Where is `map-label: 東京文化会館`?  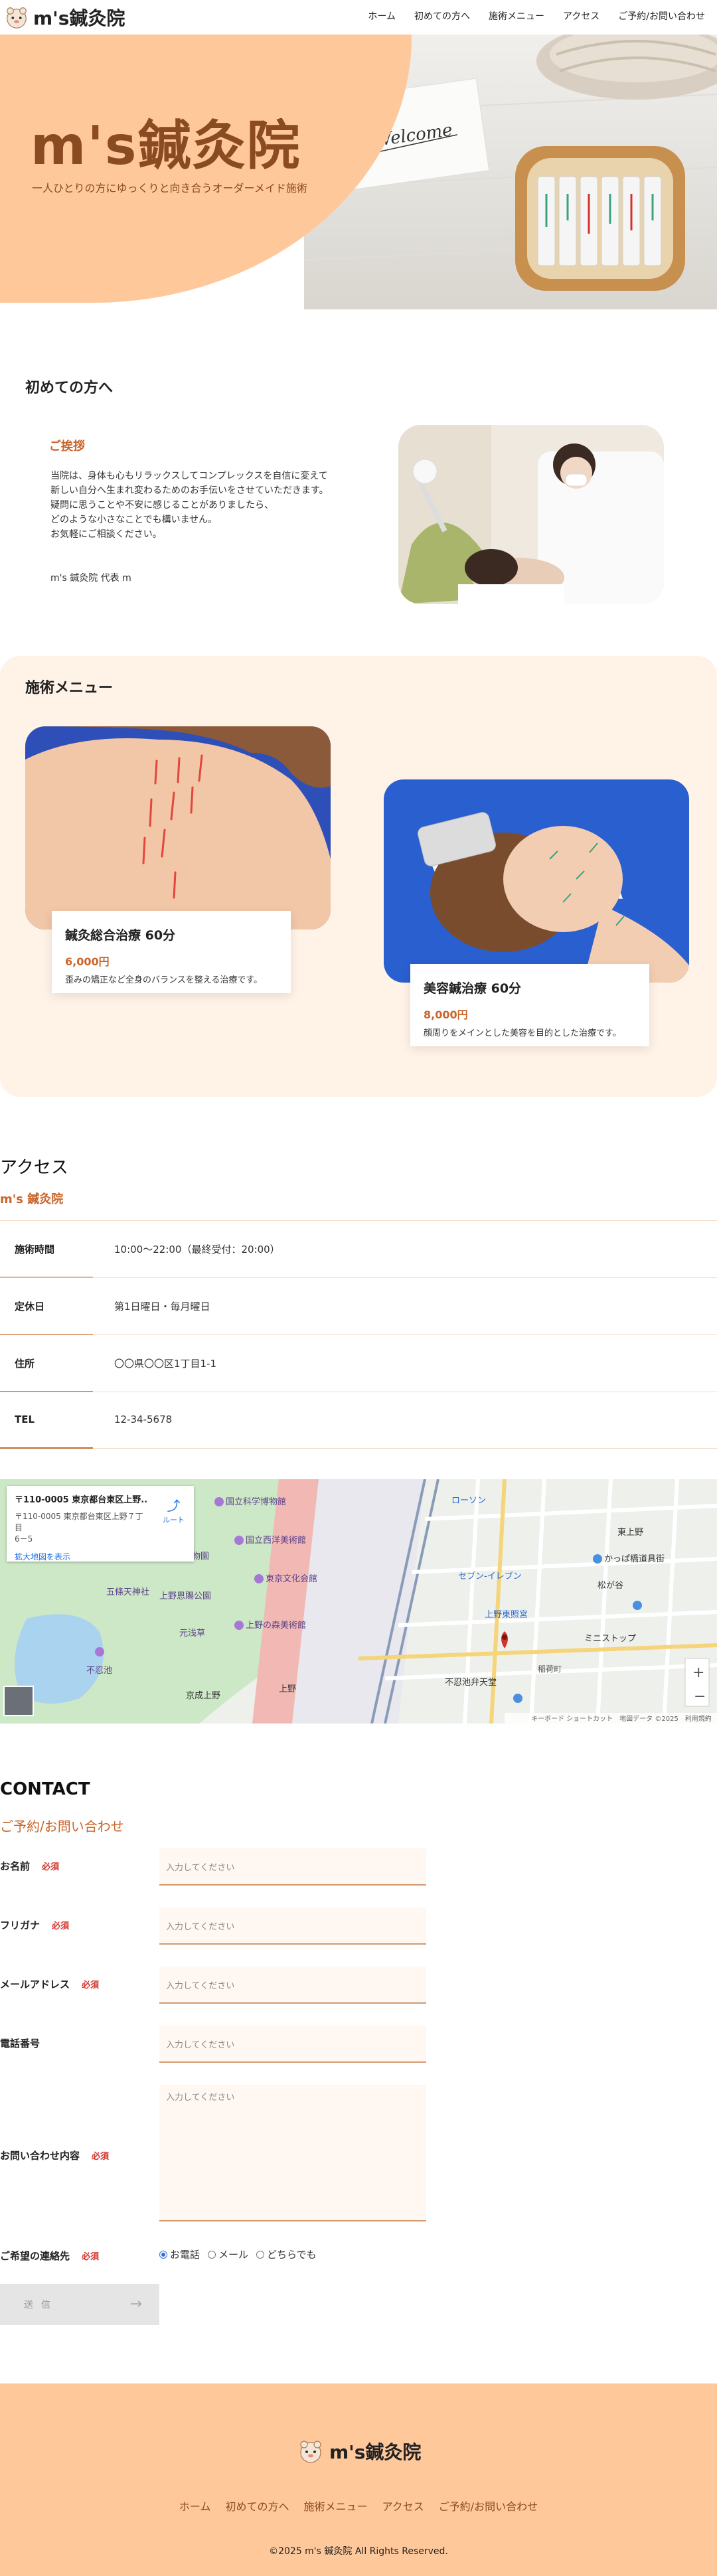
map-label: 東京文化会館 is located at coordinates (291, 1578).